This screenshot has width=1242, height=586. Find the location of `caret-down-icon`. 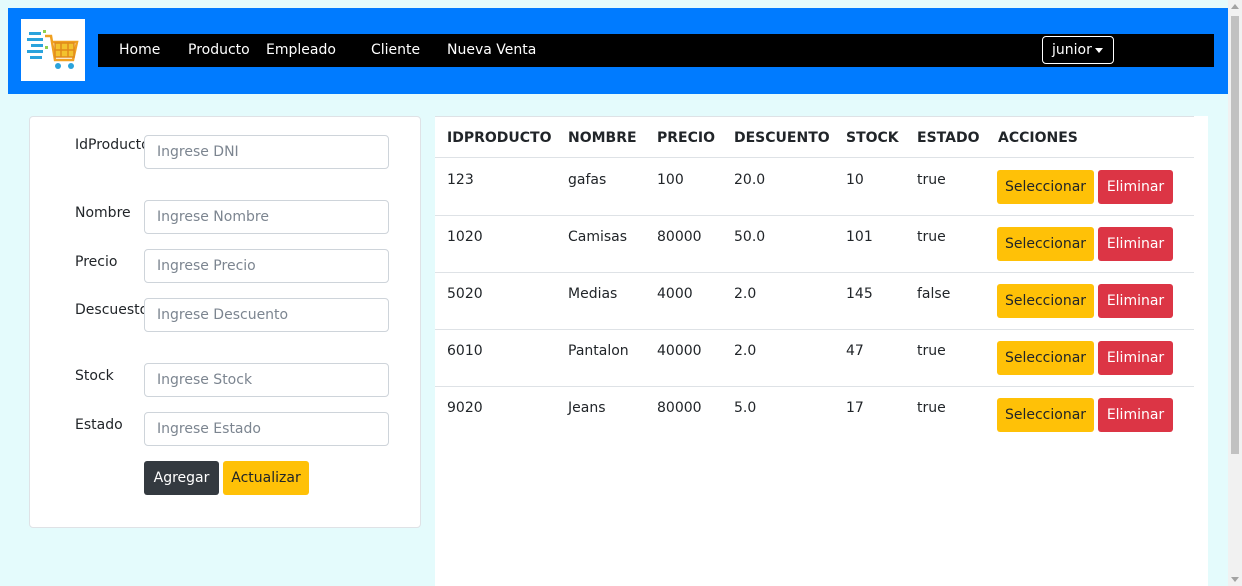

caret-down-icon is located at coordinates (1099, 50).